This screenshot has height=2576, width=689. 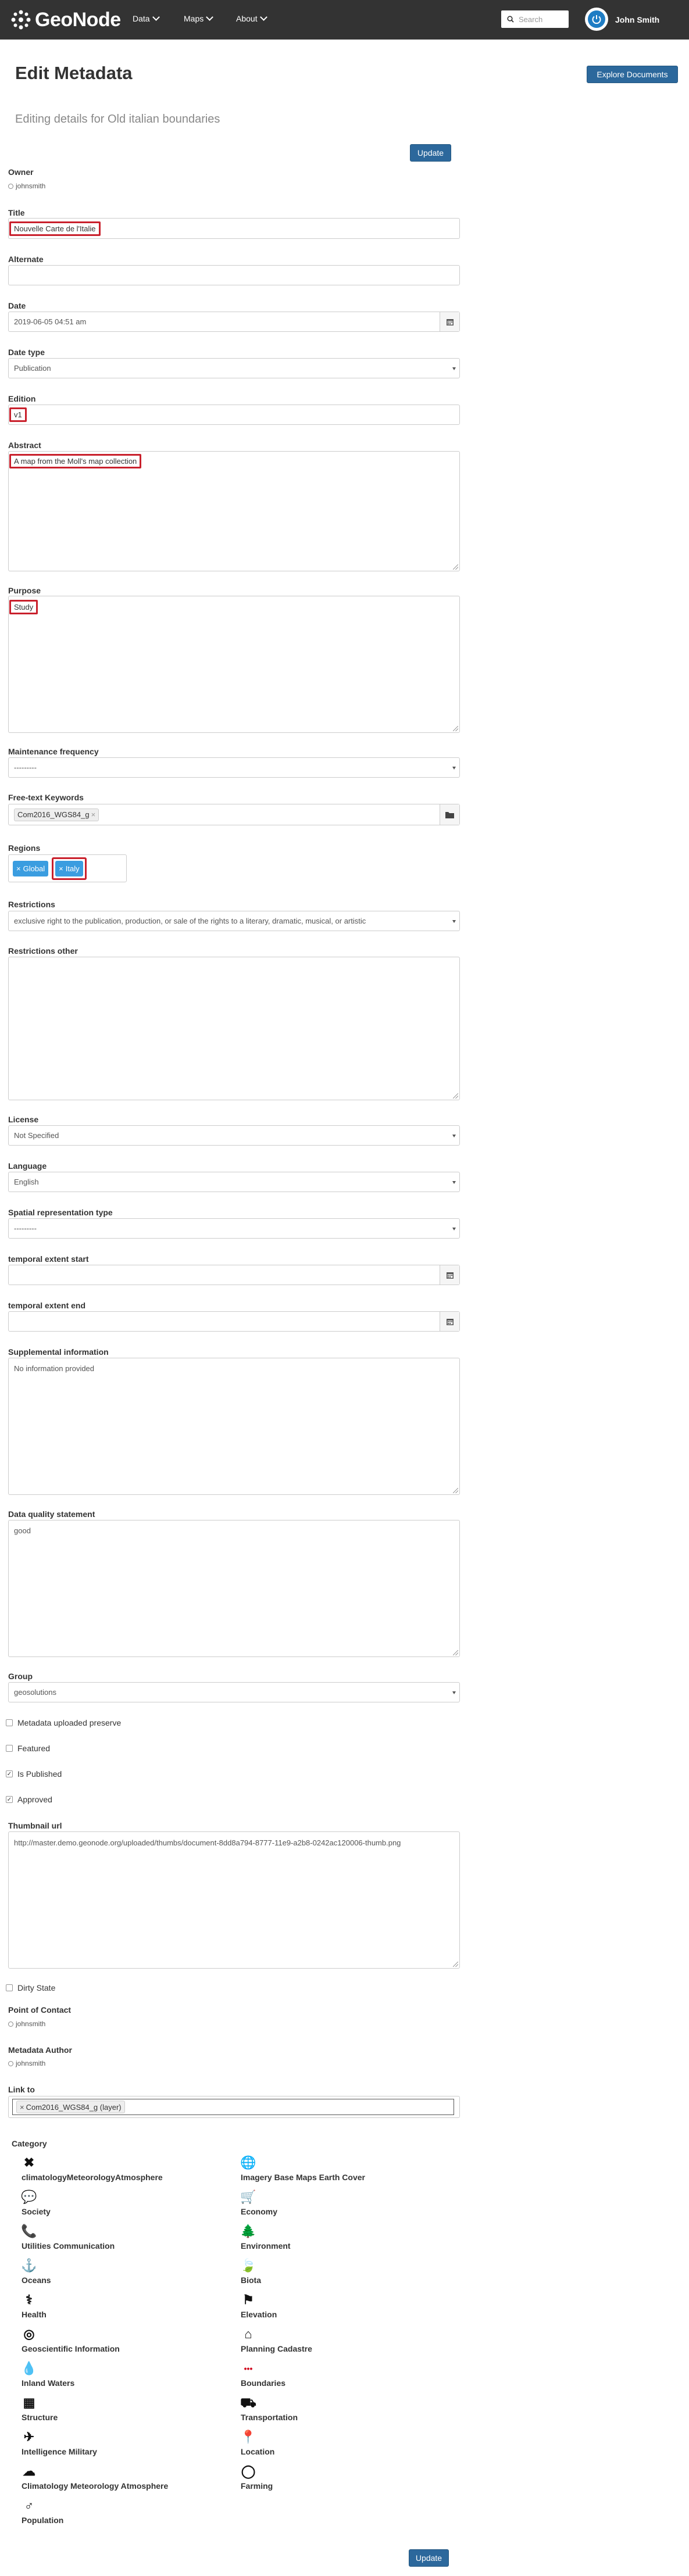 I want to click on title-input: Nouvelle Carte de l'Italie, so click(x=234, y=229).